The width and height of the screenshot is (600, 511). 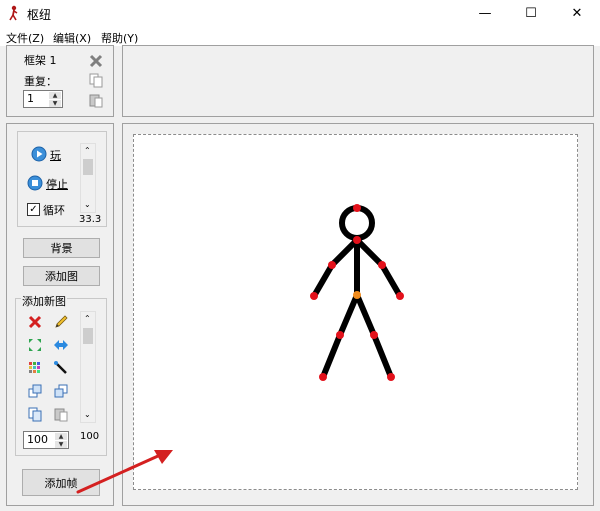 What do you see at coordinates (43, 99) in the screenshot?
I see `repeat-stepper: 1 ▲ ▼` at bounding box center [43, 99].